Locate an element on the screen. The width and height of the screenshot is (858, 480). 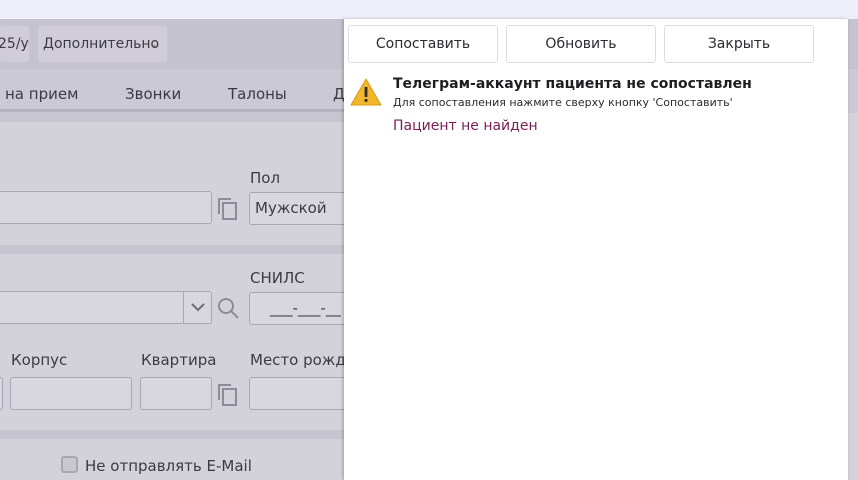
gender-field: Мужской is located at coordinates (304, 208).